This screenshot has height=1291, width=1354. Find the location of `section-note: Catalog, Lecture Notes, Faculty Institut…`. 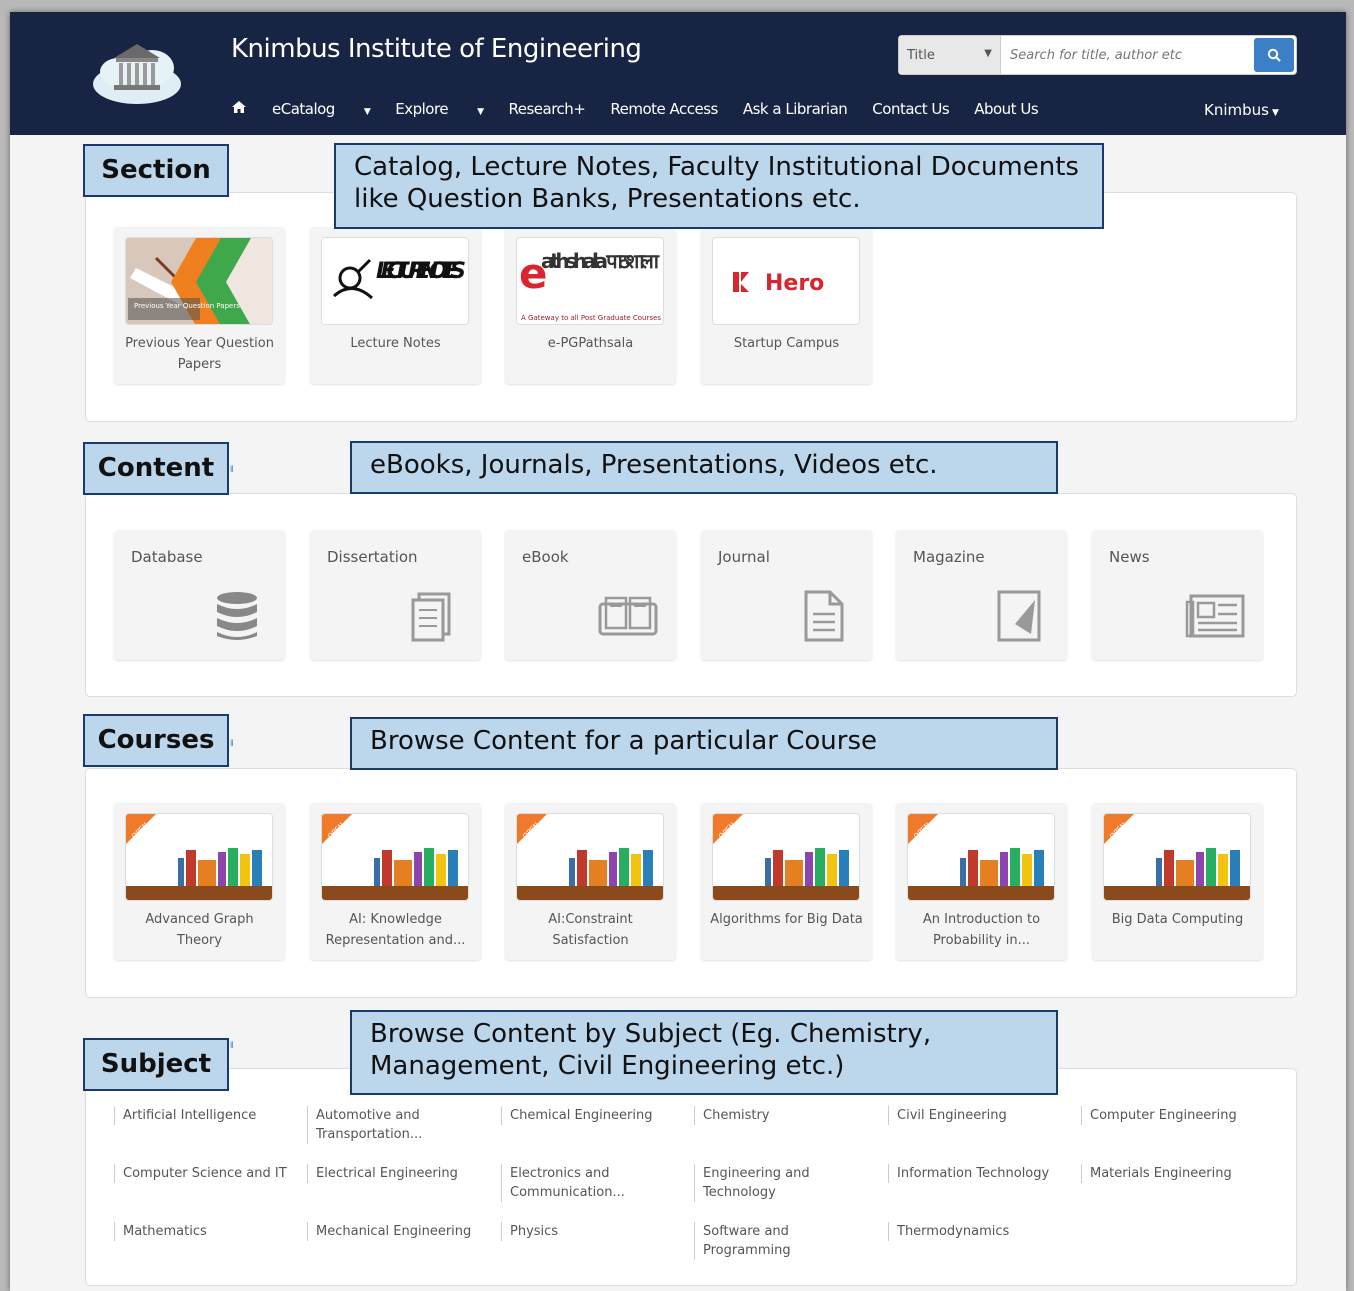

section-note: Catalog, Lecture Notes, Faculty Institut… is located at coordinates (719, 186).